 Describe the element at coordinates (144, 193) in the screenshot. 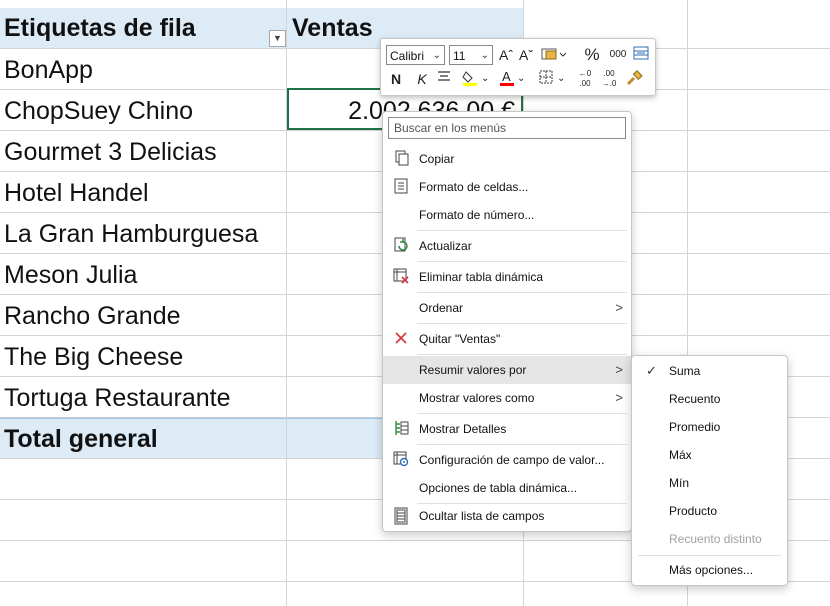

I see `pivot-row-label: Hotel Handel` at that location.